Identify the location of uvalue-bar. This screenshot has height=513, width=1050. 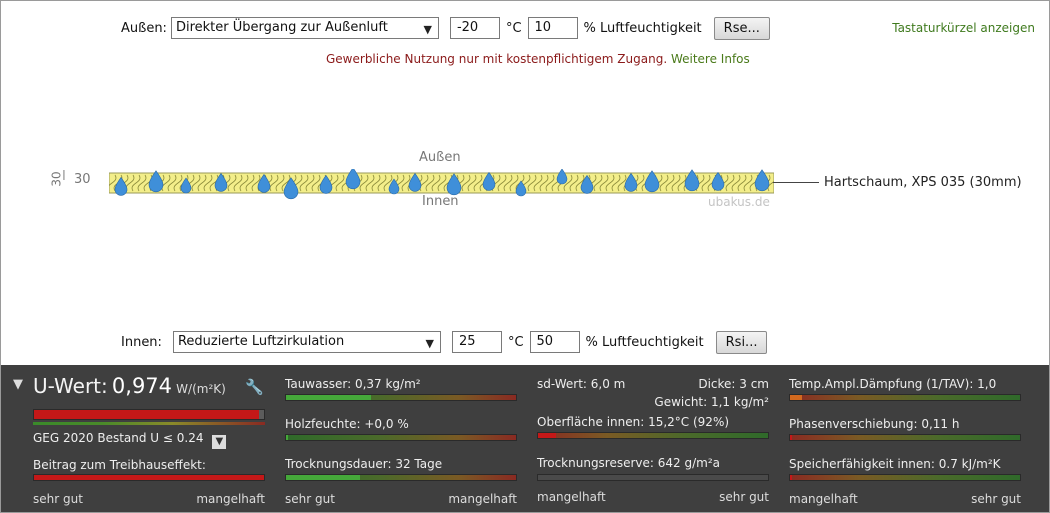
(149, 414).